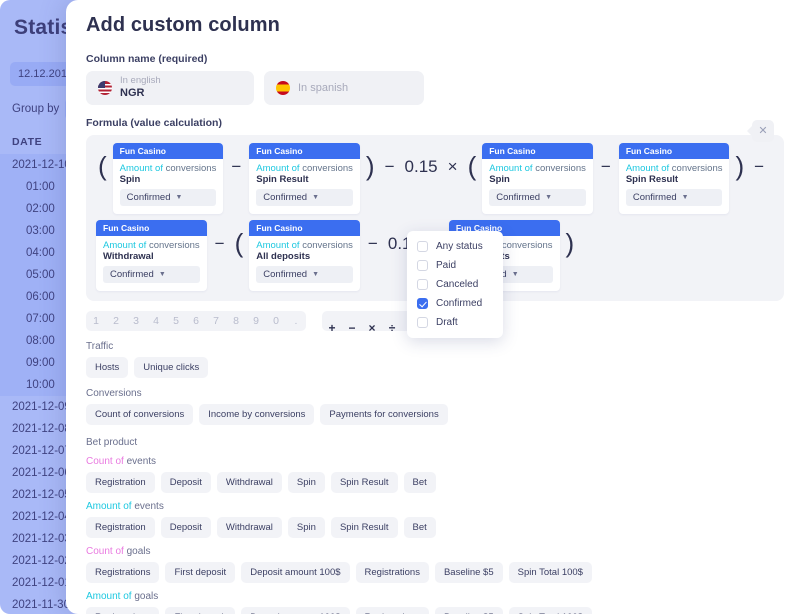 The image size is (806, 614). I want to click on chevron-down-icon: ▼, so click(515, 274).